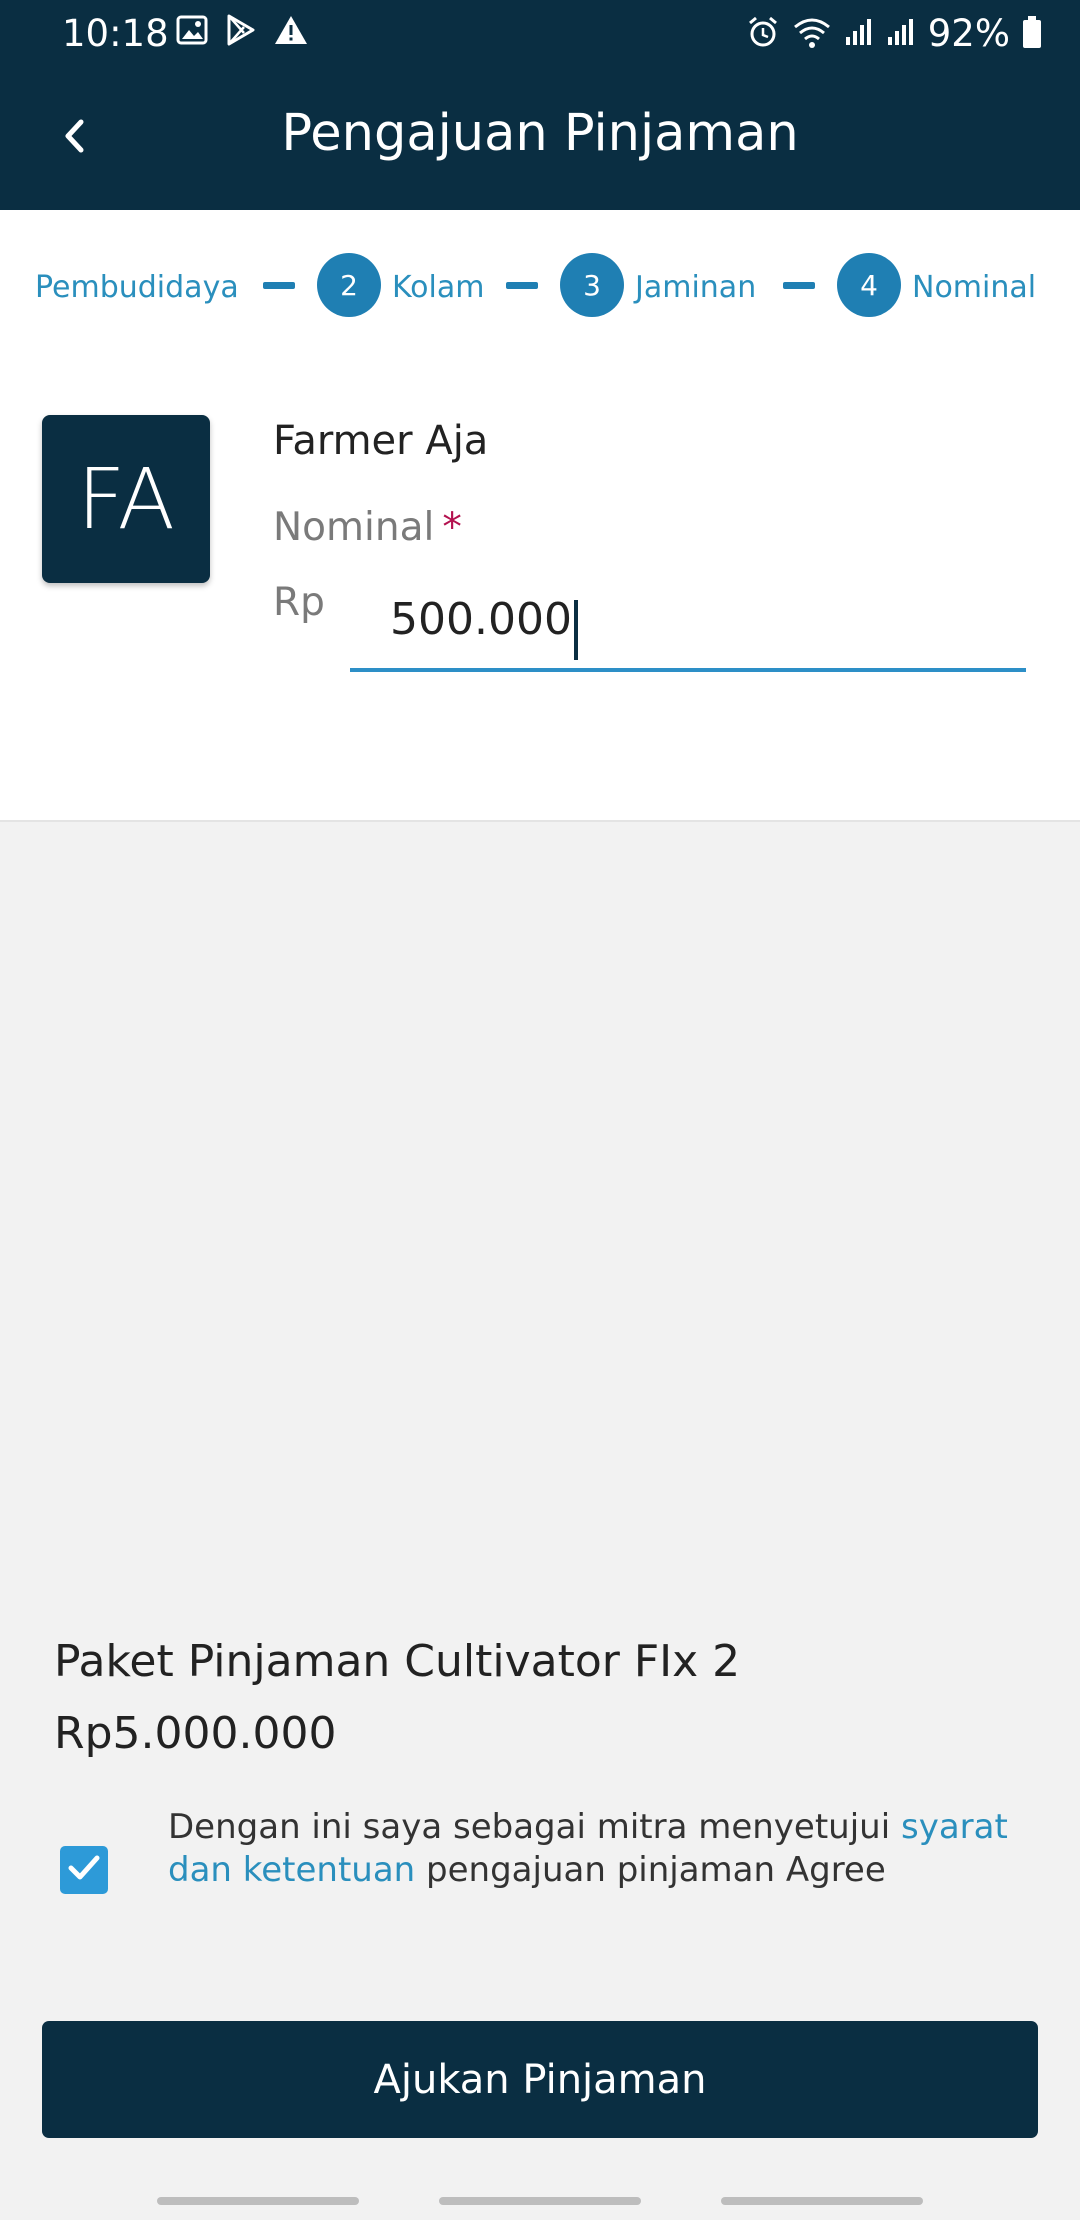 This screenshot has width=1080, height=2220. I want to click on system-icons: 92%, so click(894, 33).